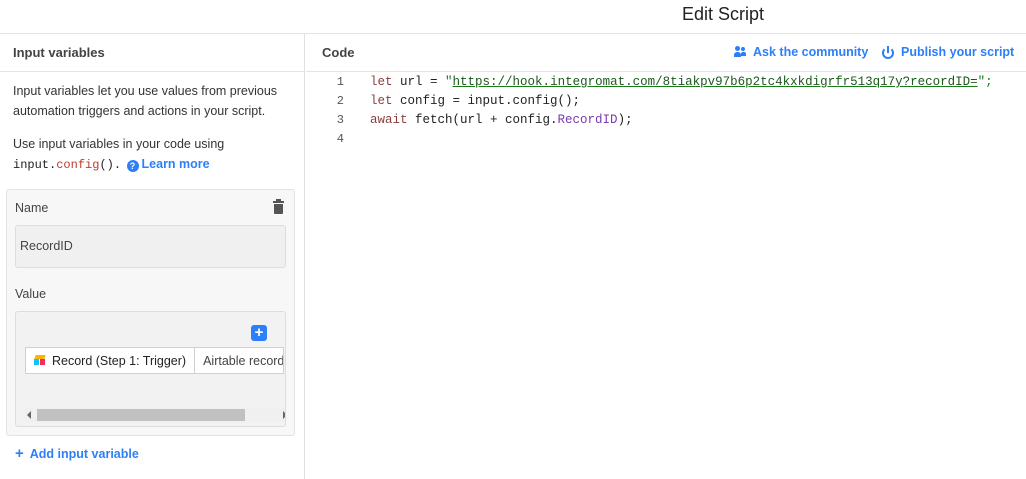  What do you see at coordinates (40, 360) in the screenshot?
I see `airtable-logo-icon` at bounding box center [40, 360].